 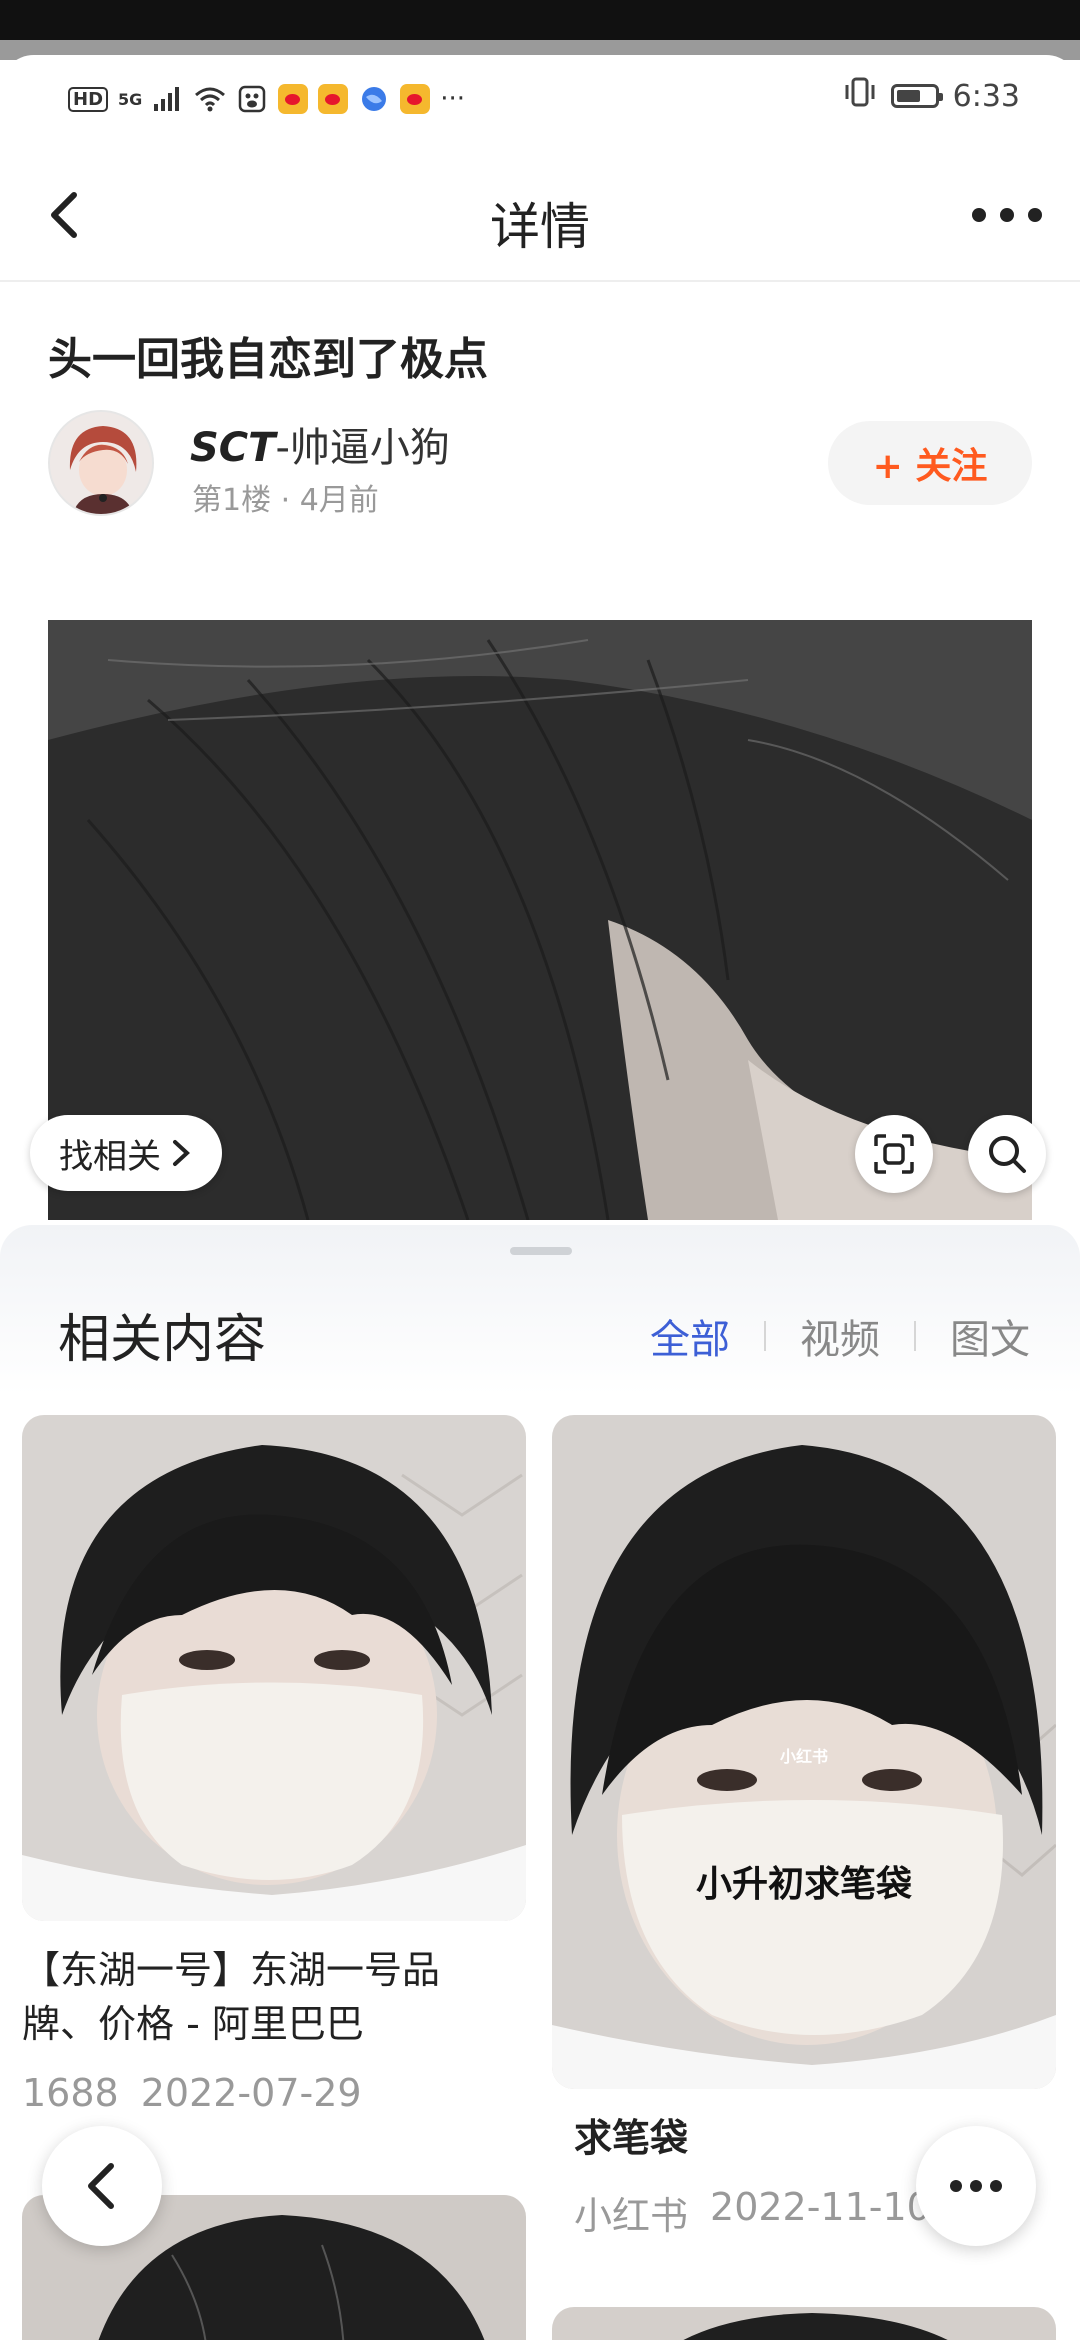 What do you see at coordinates (70, 2093) in the screenshot?
I see `card-source: 1688` at bounding box center [70, 2093].